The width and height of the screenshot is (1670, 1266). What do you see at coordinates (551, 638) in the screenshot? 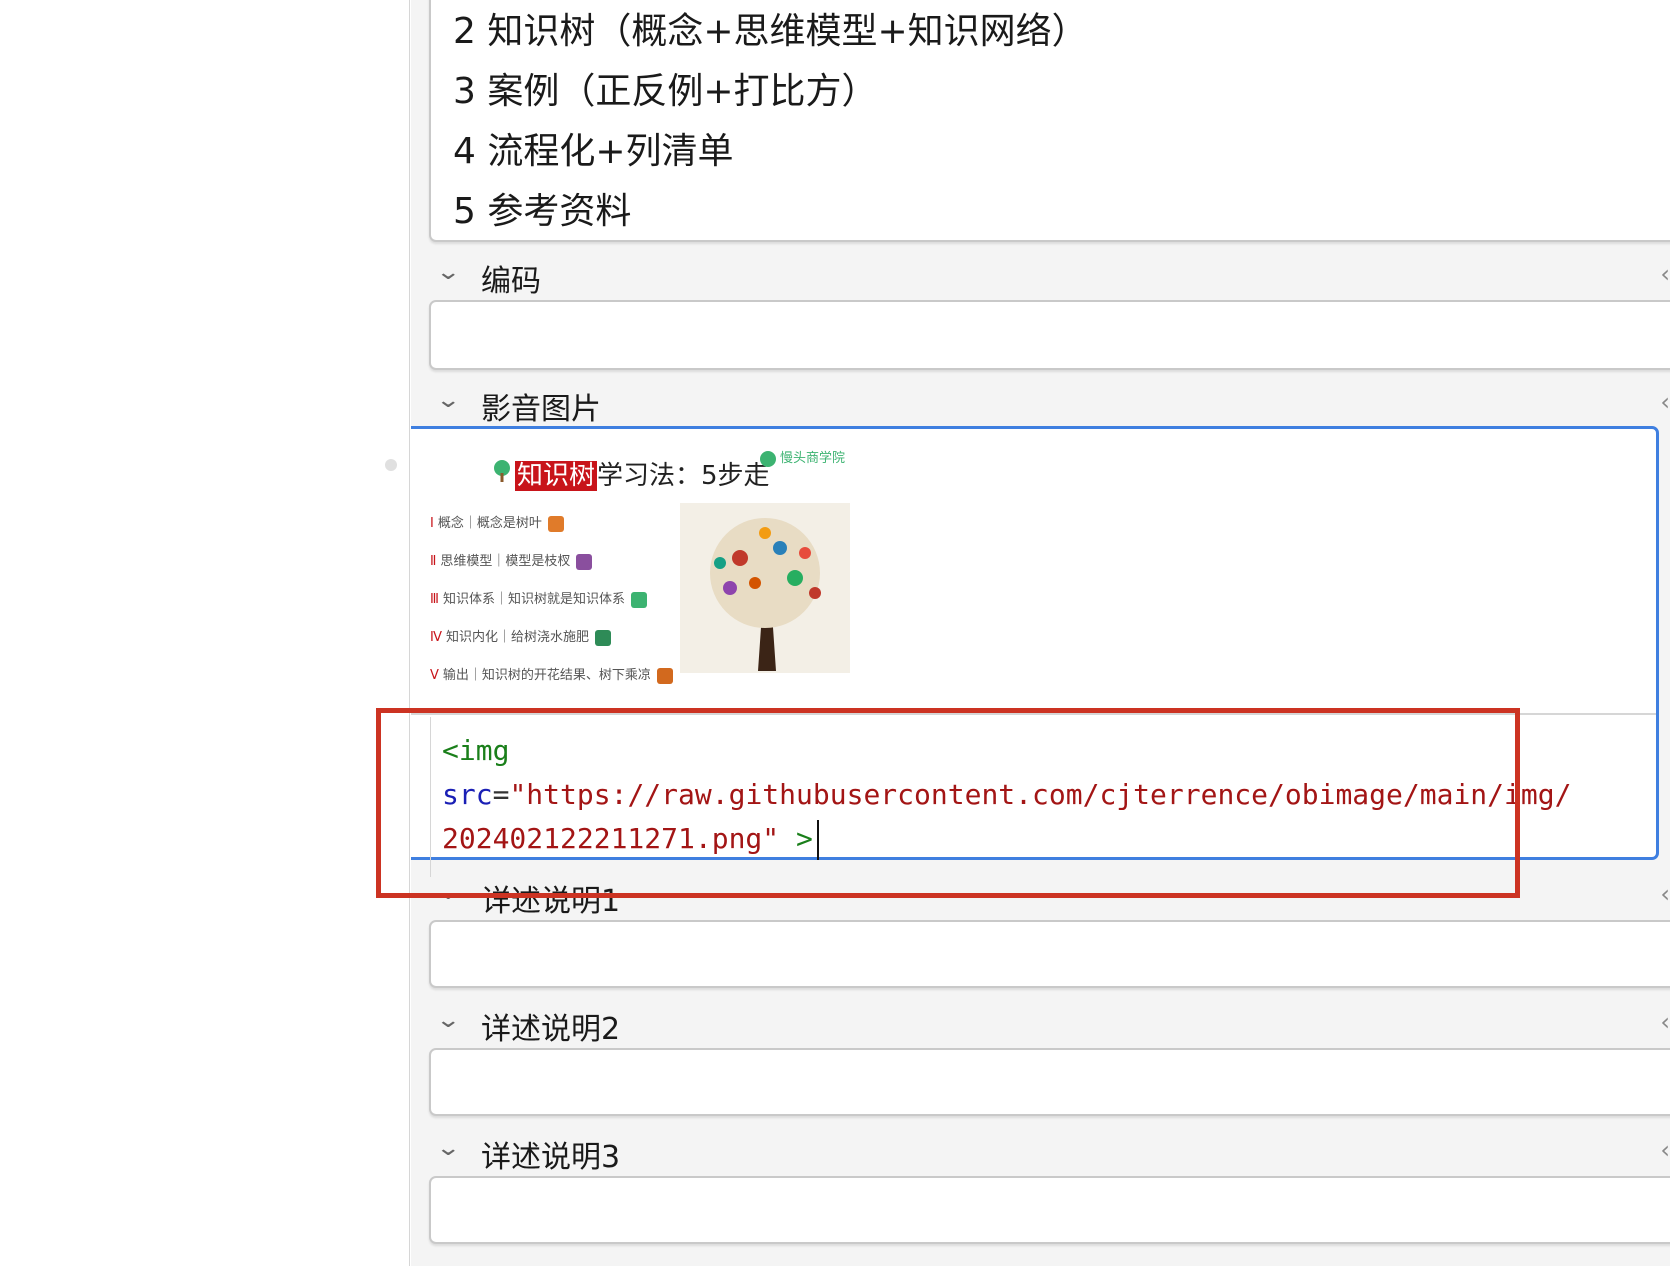
I see `embed-step: Ⅳ 知识内化｜给树浇水施肥` at bounding box center [551, 638].